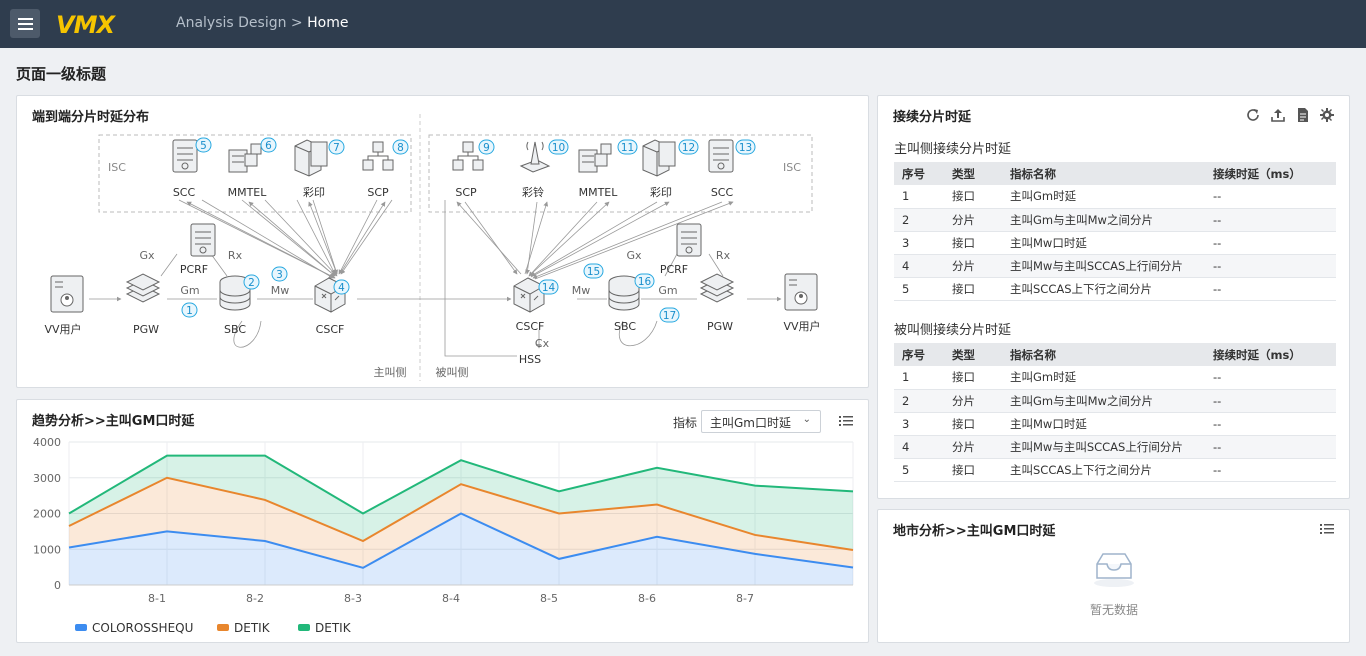  I want to click on table-cell: 主叫SCCAS上下行之间分片, so click(1103, 470).